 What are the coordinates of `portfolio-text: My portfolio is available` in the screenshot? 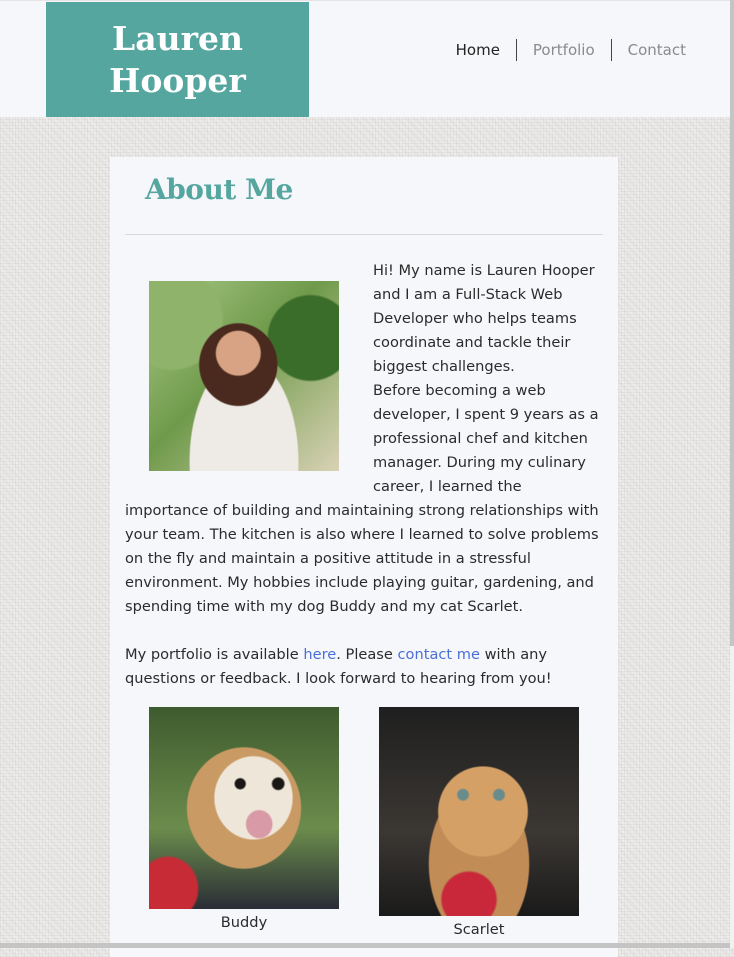 It's located at (214, 654).